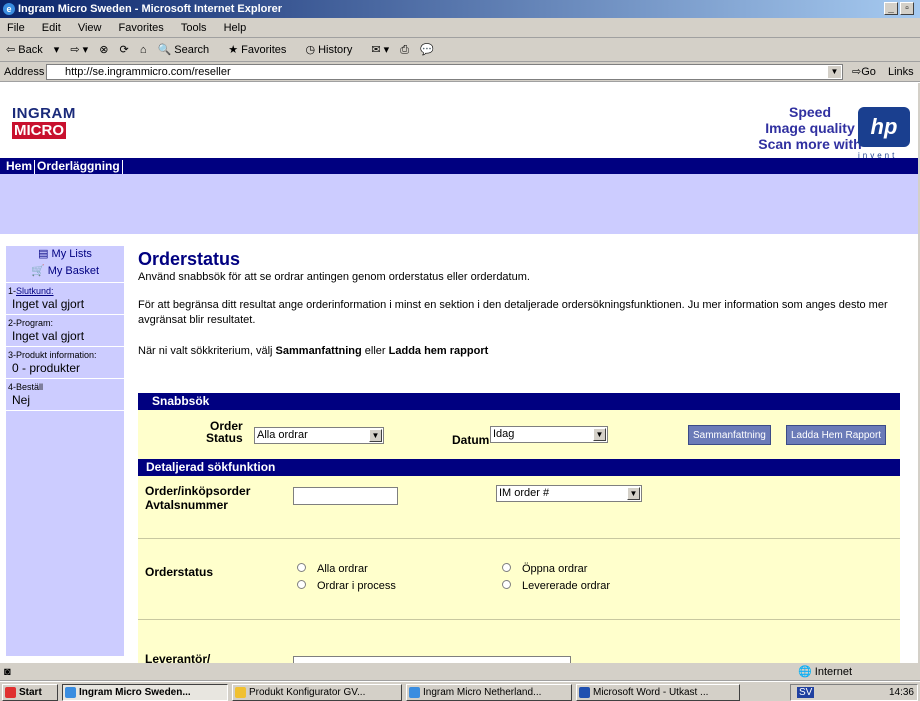  Describe the element at coordinates (864, 72) in the screenshot. I see `go-button: ⇨Go` at that location.